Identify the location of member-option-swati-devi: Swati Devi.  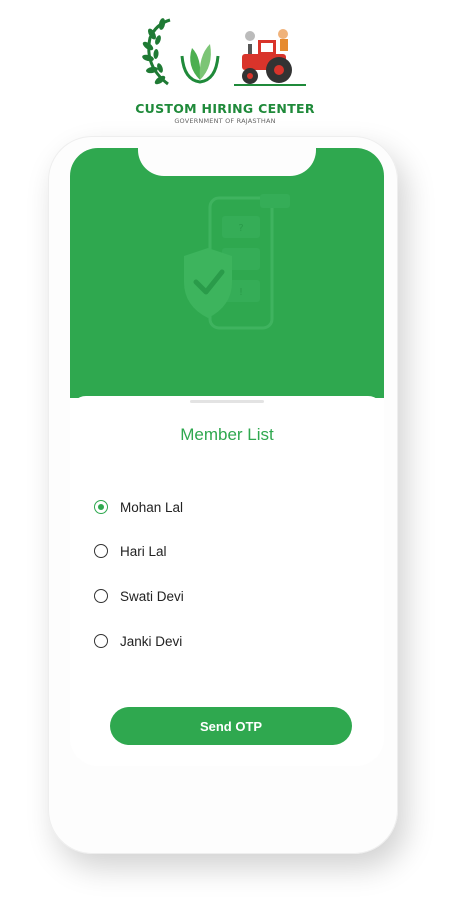
(139, 596).